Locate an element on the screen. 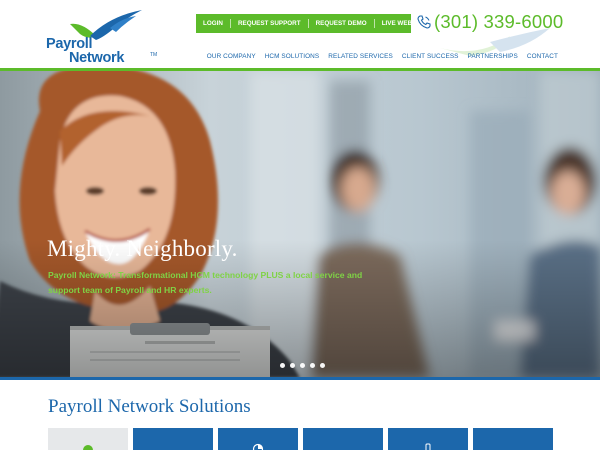  nav-hcm-solutions: HCM SOLUTIONS is located at coordinates (292, 56).